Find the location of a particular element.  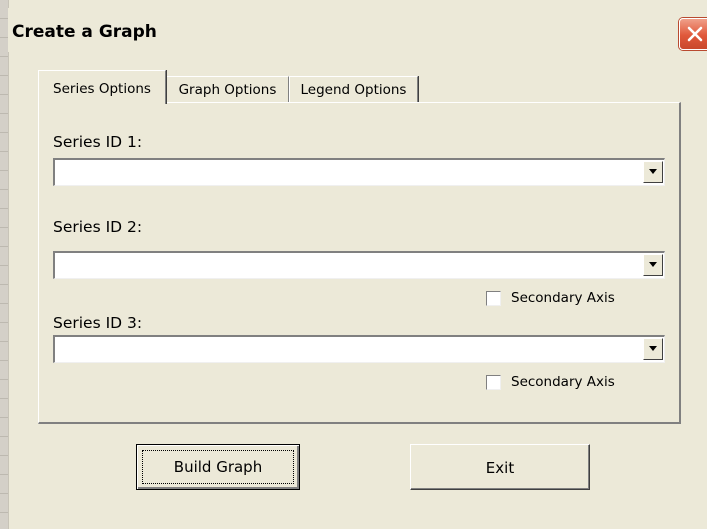

close-icon is located at coordinates (695, 34).